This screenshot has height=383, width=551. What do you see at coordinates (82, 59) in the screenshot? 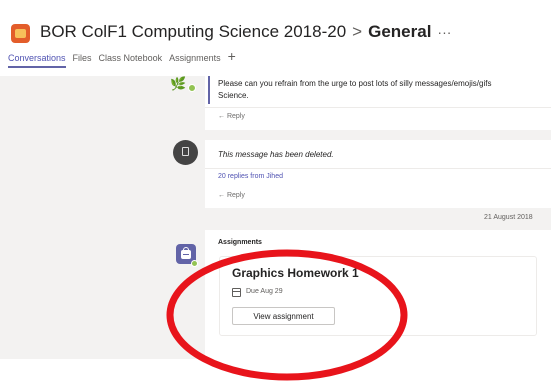
I see `tab-files: Files` at bounding box center [82, 59].